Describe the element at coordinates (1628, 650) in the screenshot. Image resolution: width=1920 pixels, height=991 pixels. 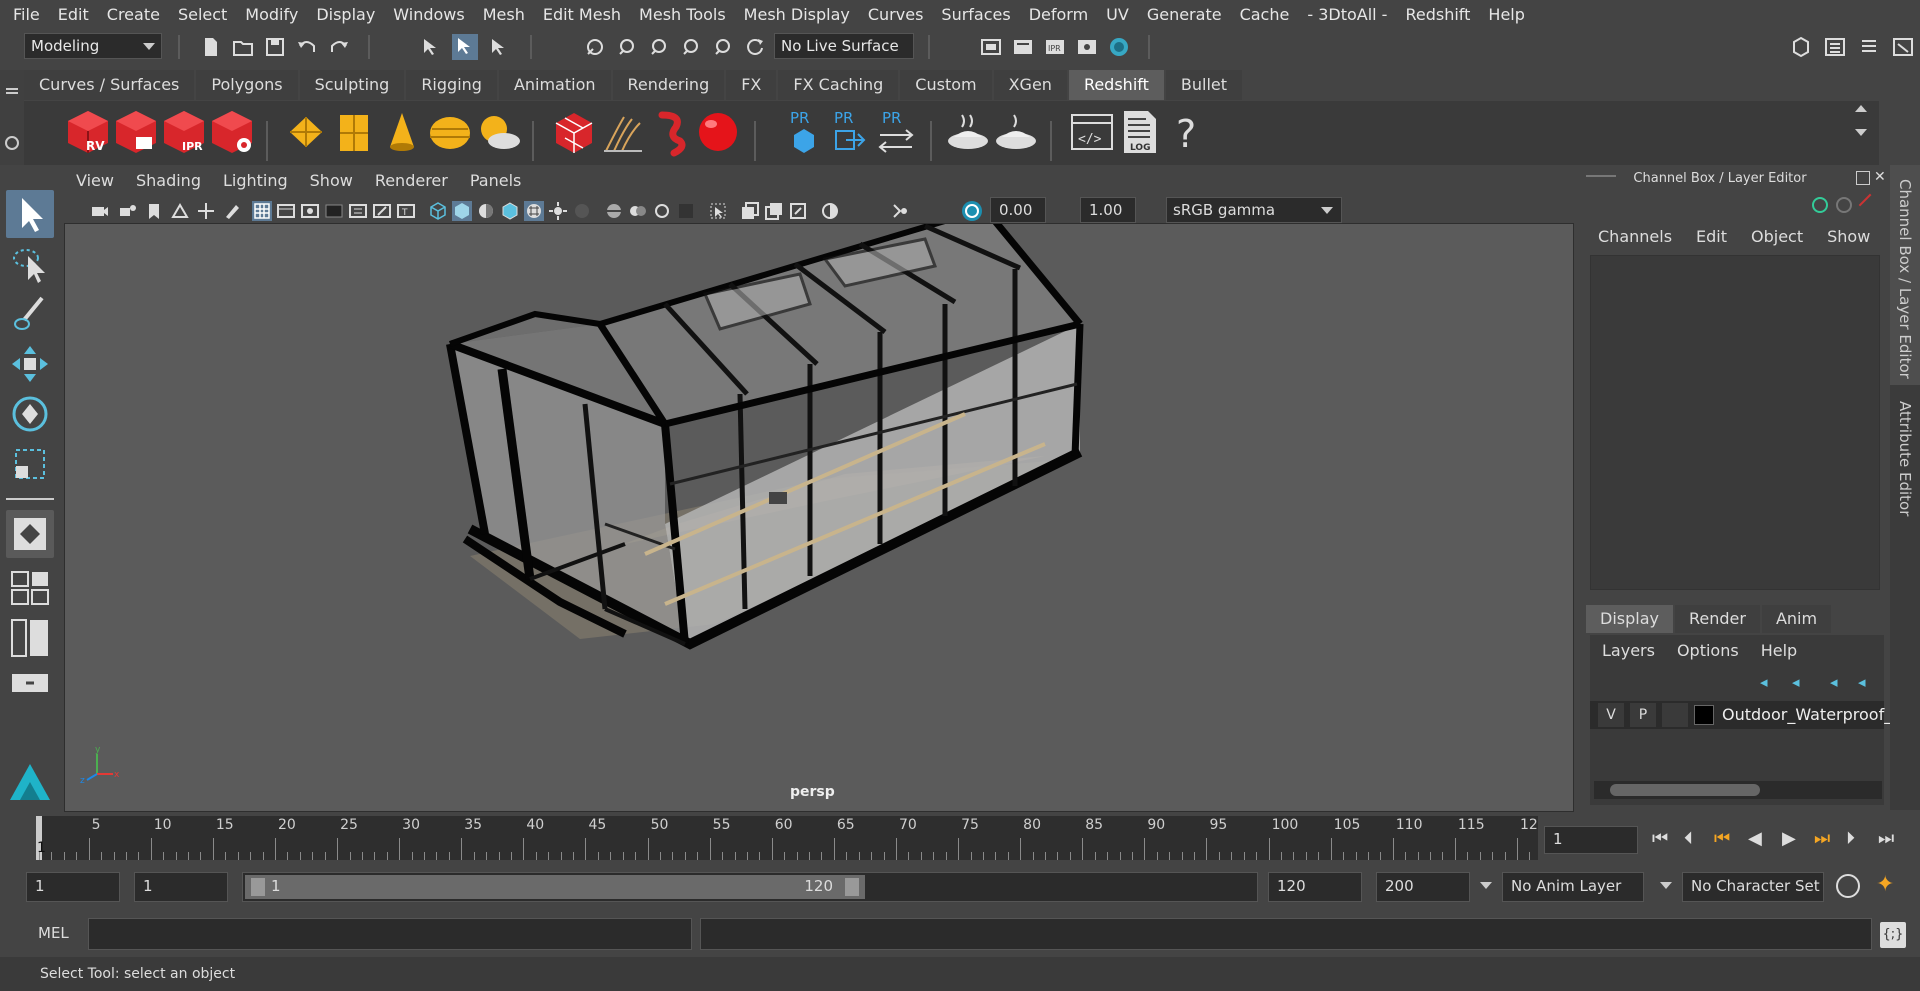
I see `layer-menu-layers: Layers` at that location.